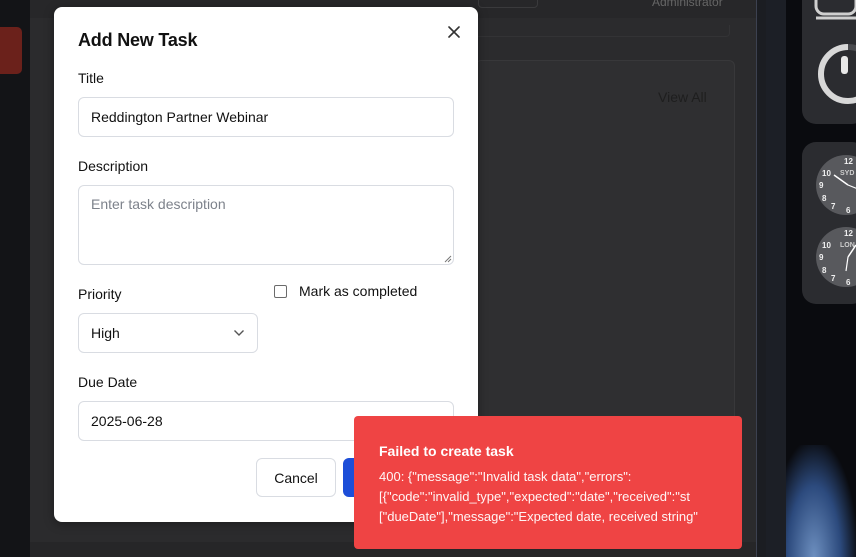  I want to click on title-label: Title, so click(91, 78).